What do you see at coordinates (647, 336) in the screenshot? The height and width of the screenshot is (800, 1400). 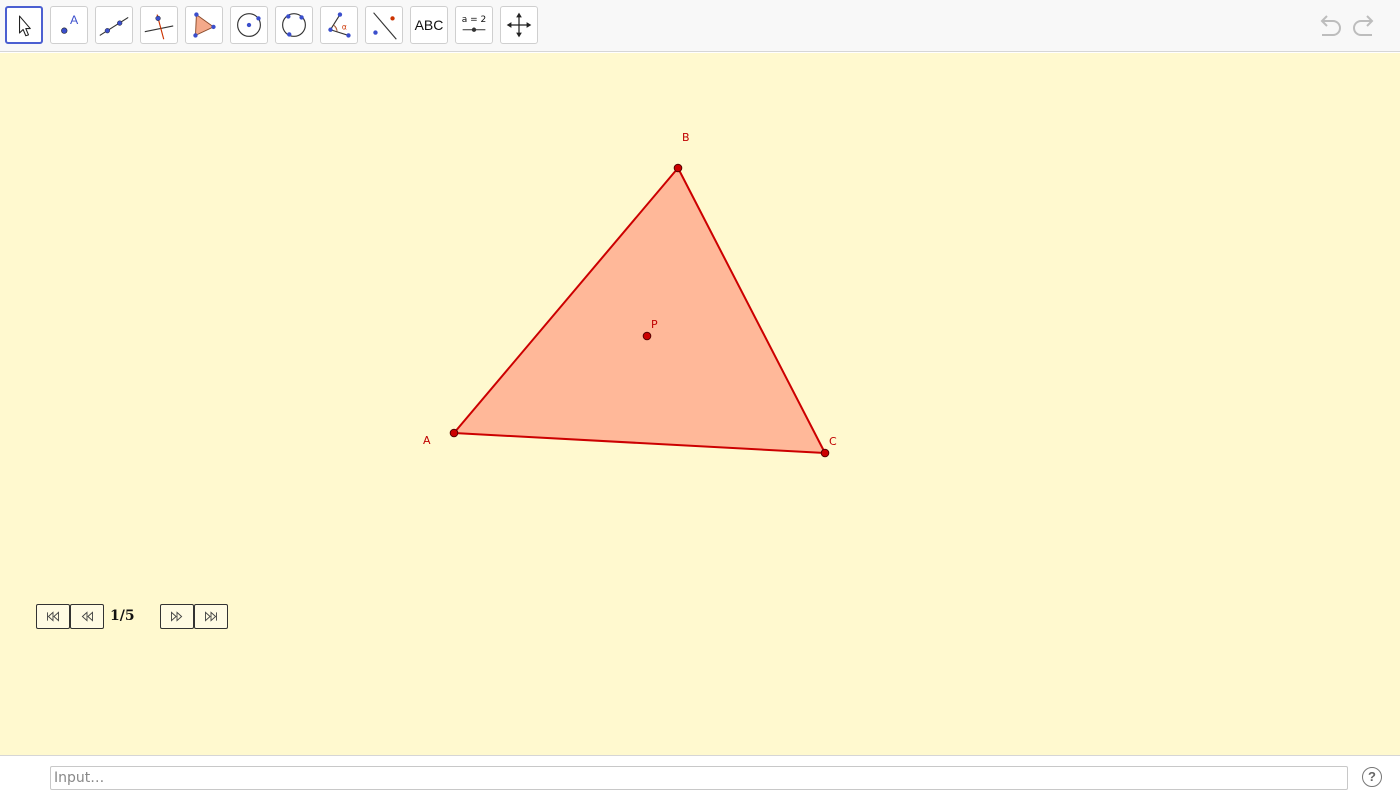 I see `point-p` at bounding box center [647, 336].